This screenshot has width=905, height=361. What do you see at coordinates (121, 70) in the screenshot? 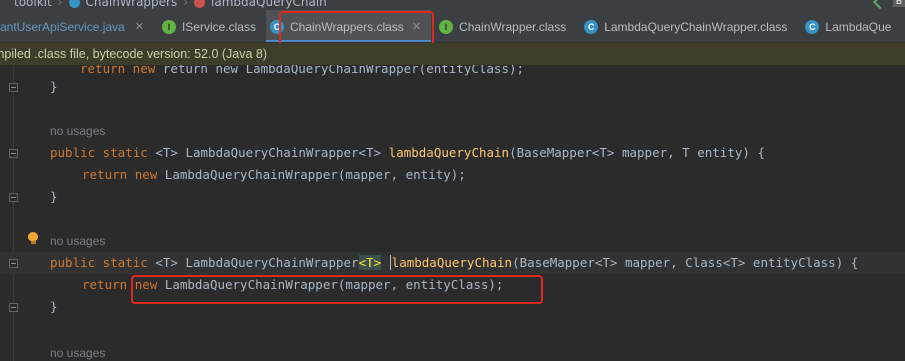
I see `code-token: return new` at bounding box center [121, 70].